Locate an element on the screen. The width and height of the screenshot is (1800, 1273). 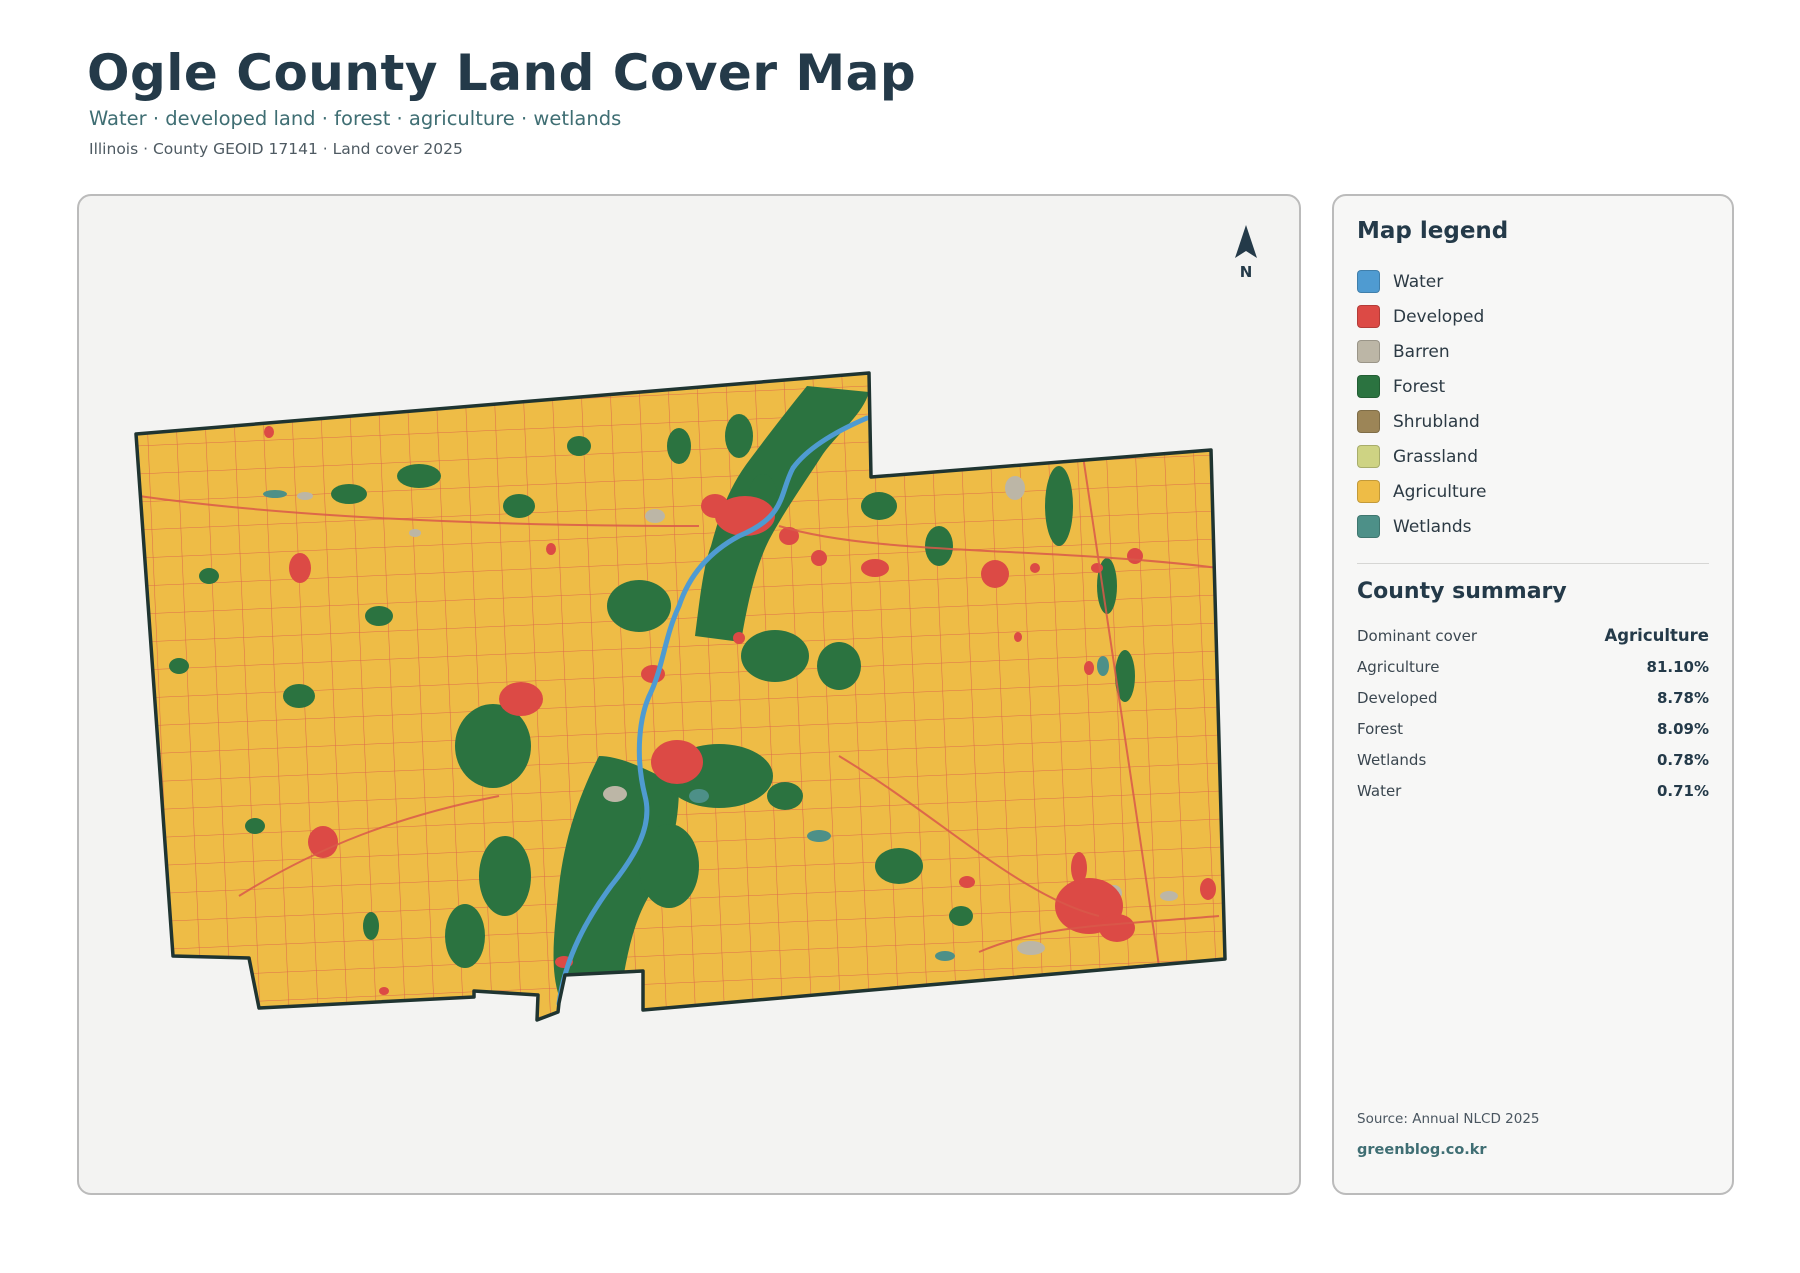
page-title: Ogle County Land Cover Map is located at coordinates (502, 73).